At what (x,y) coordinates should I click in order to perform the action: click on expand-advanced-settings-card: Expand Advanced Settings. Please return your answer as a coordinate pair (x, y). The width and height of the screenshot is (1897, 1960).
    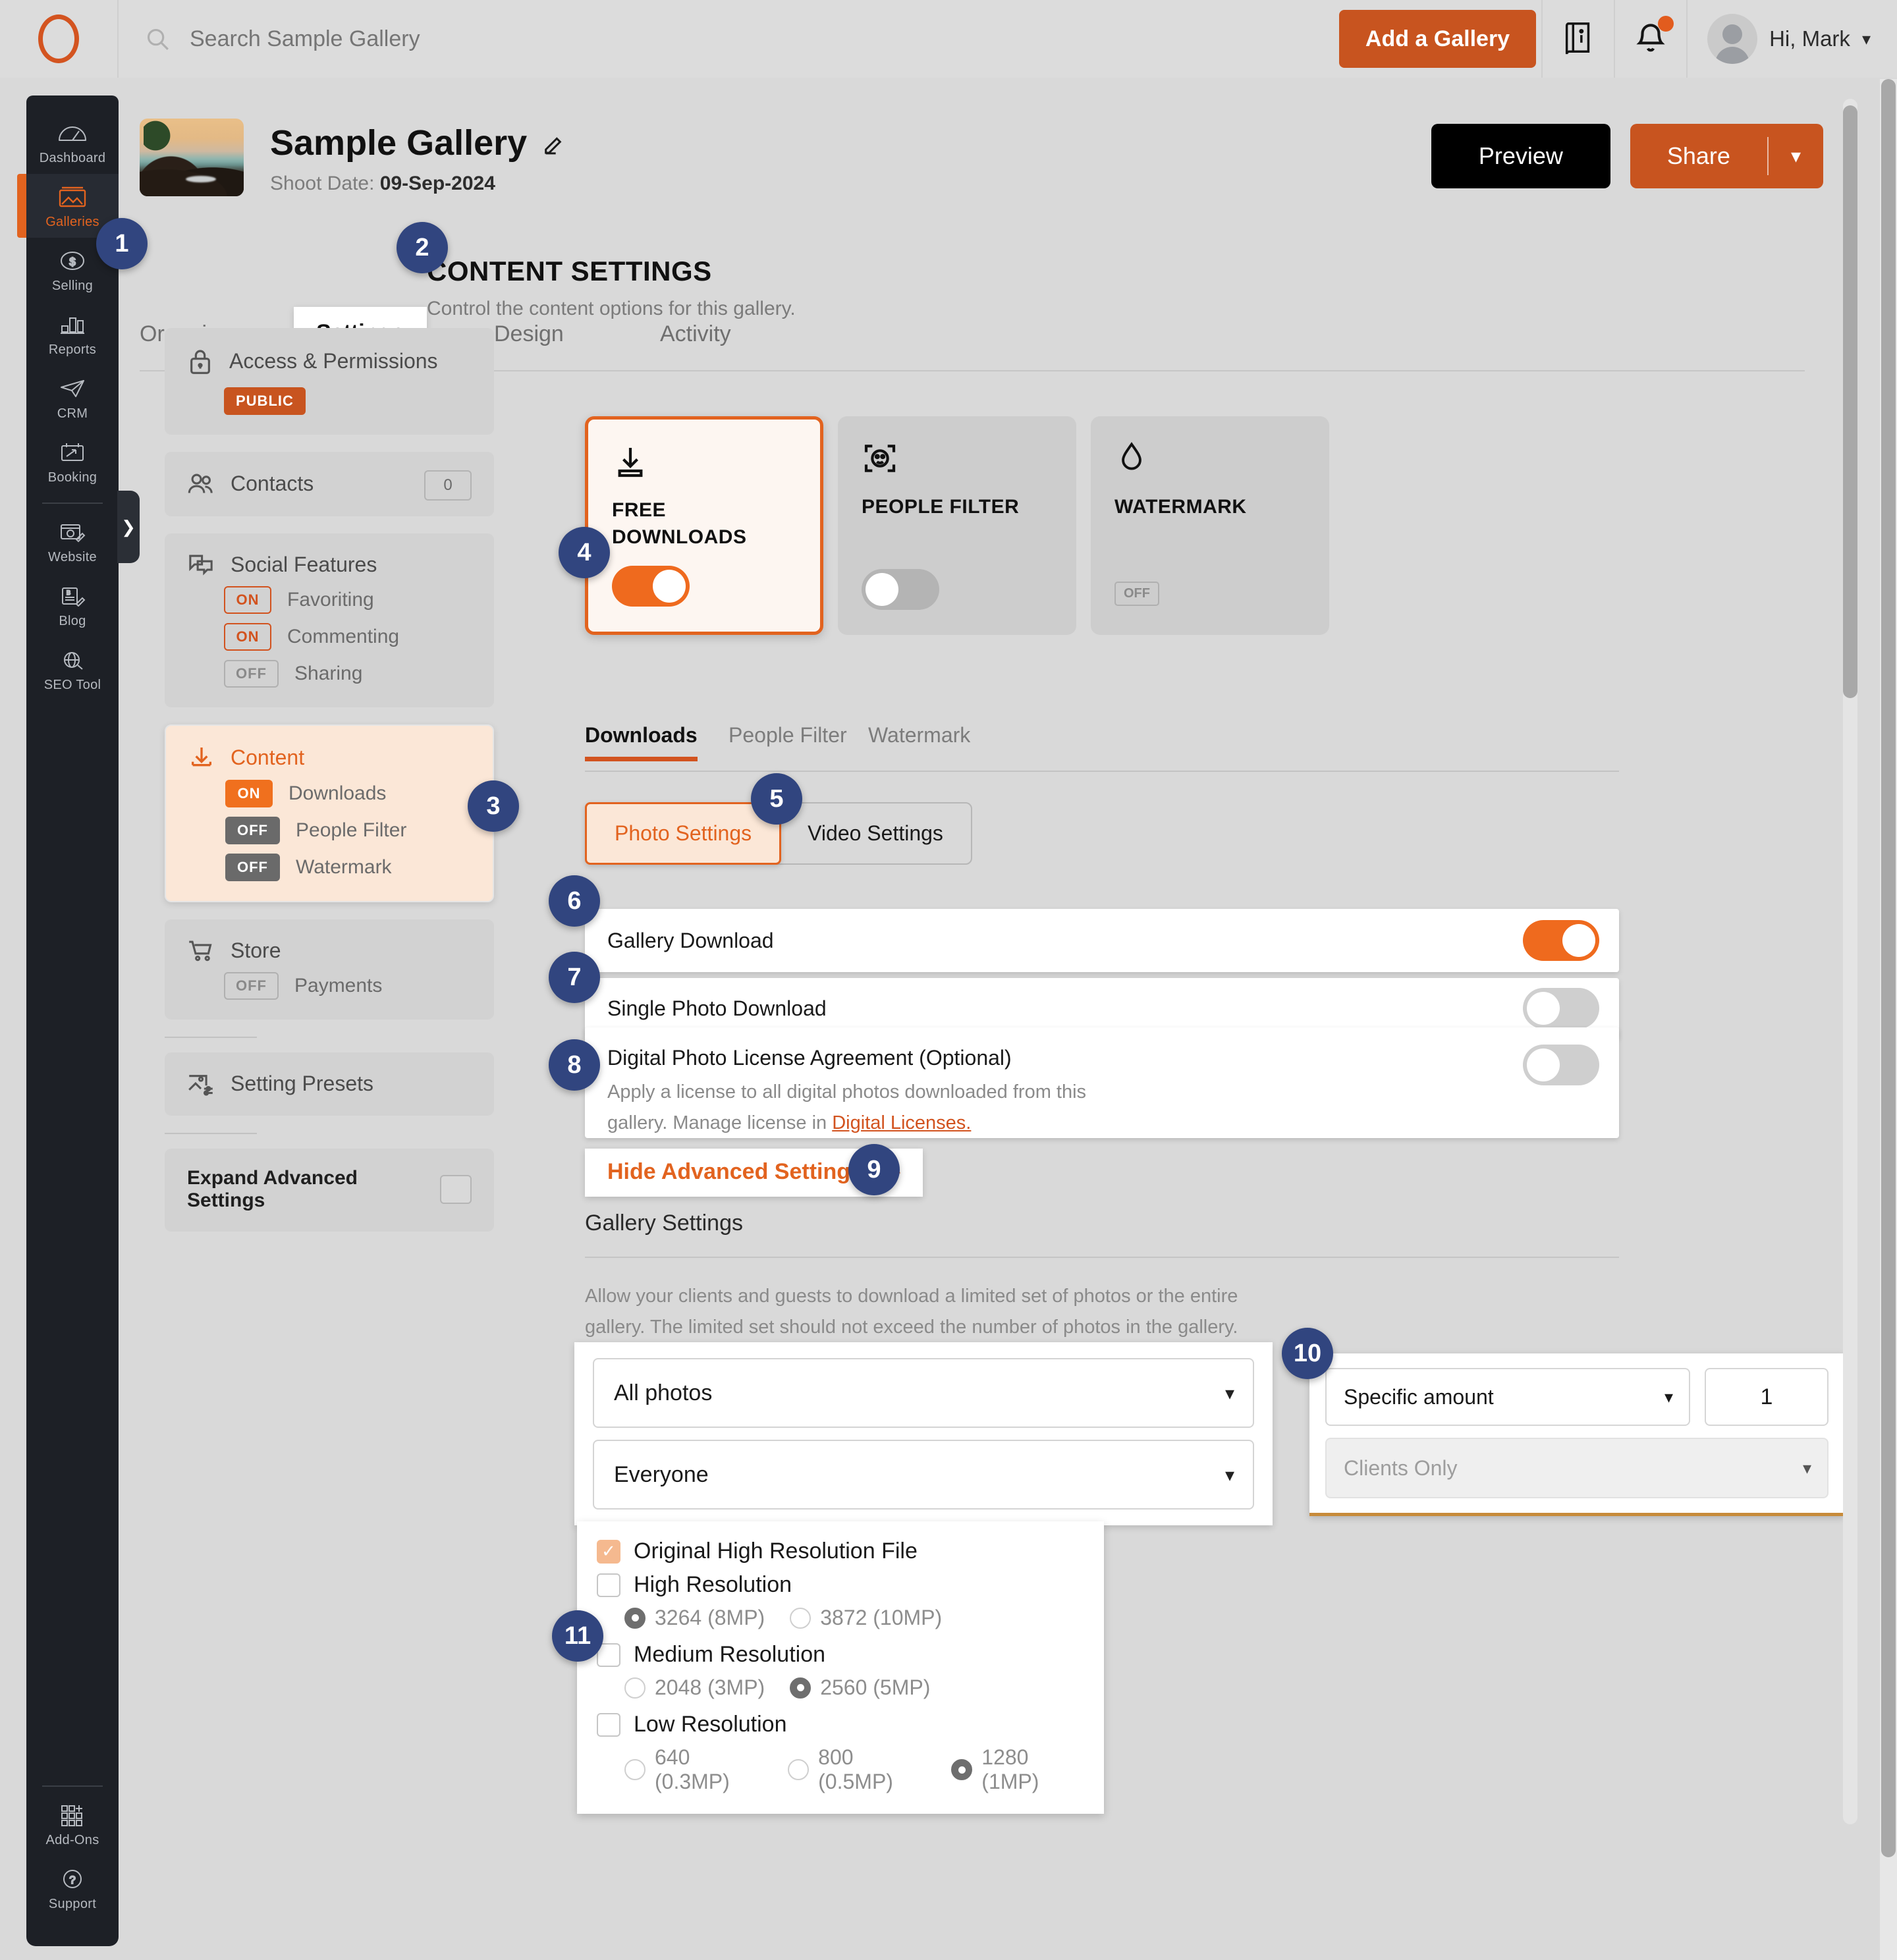
    Looking at the image, I should click on (329, 1190).